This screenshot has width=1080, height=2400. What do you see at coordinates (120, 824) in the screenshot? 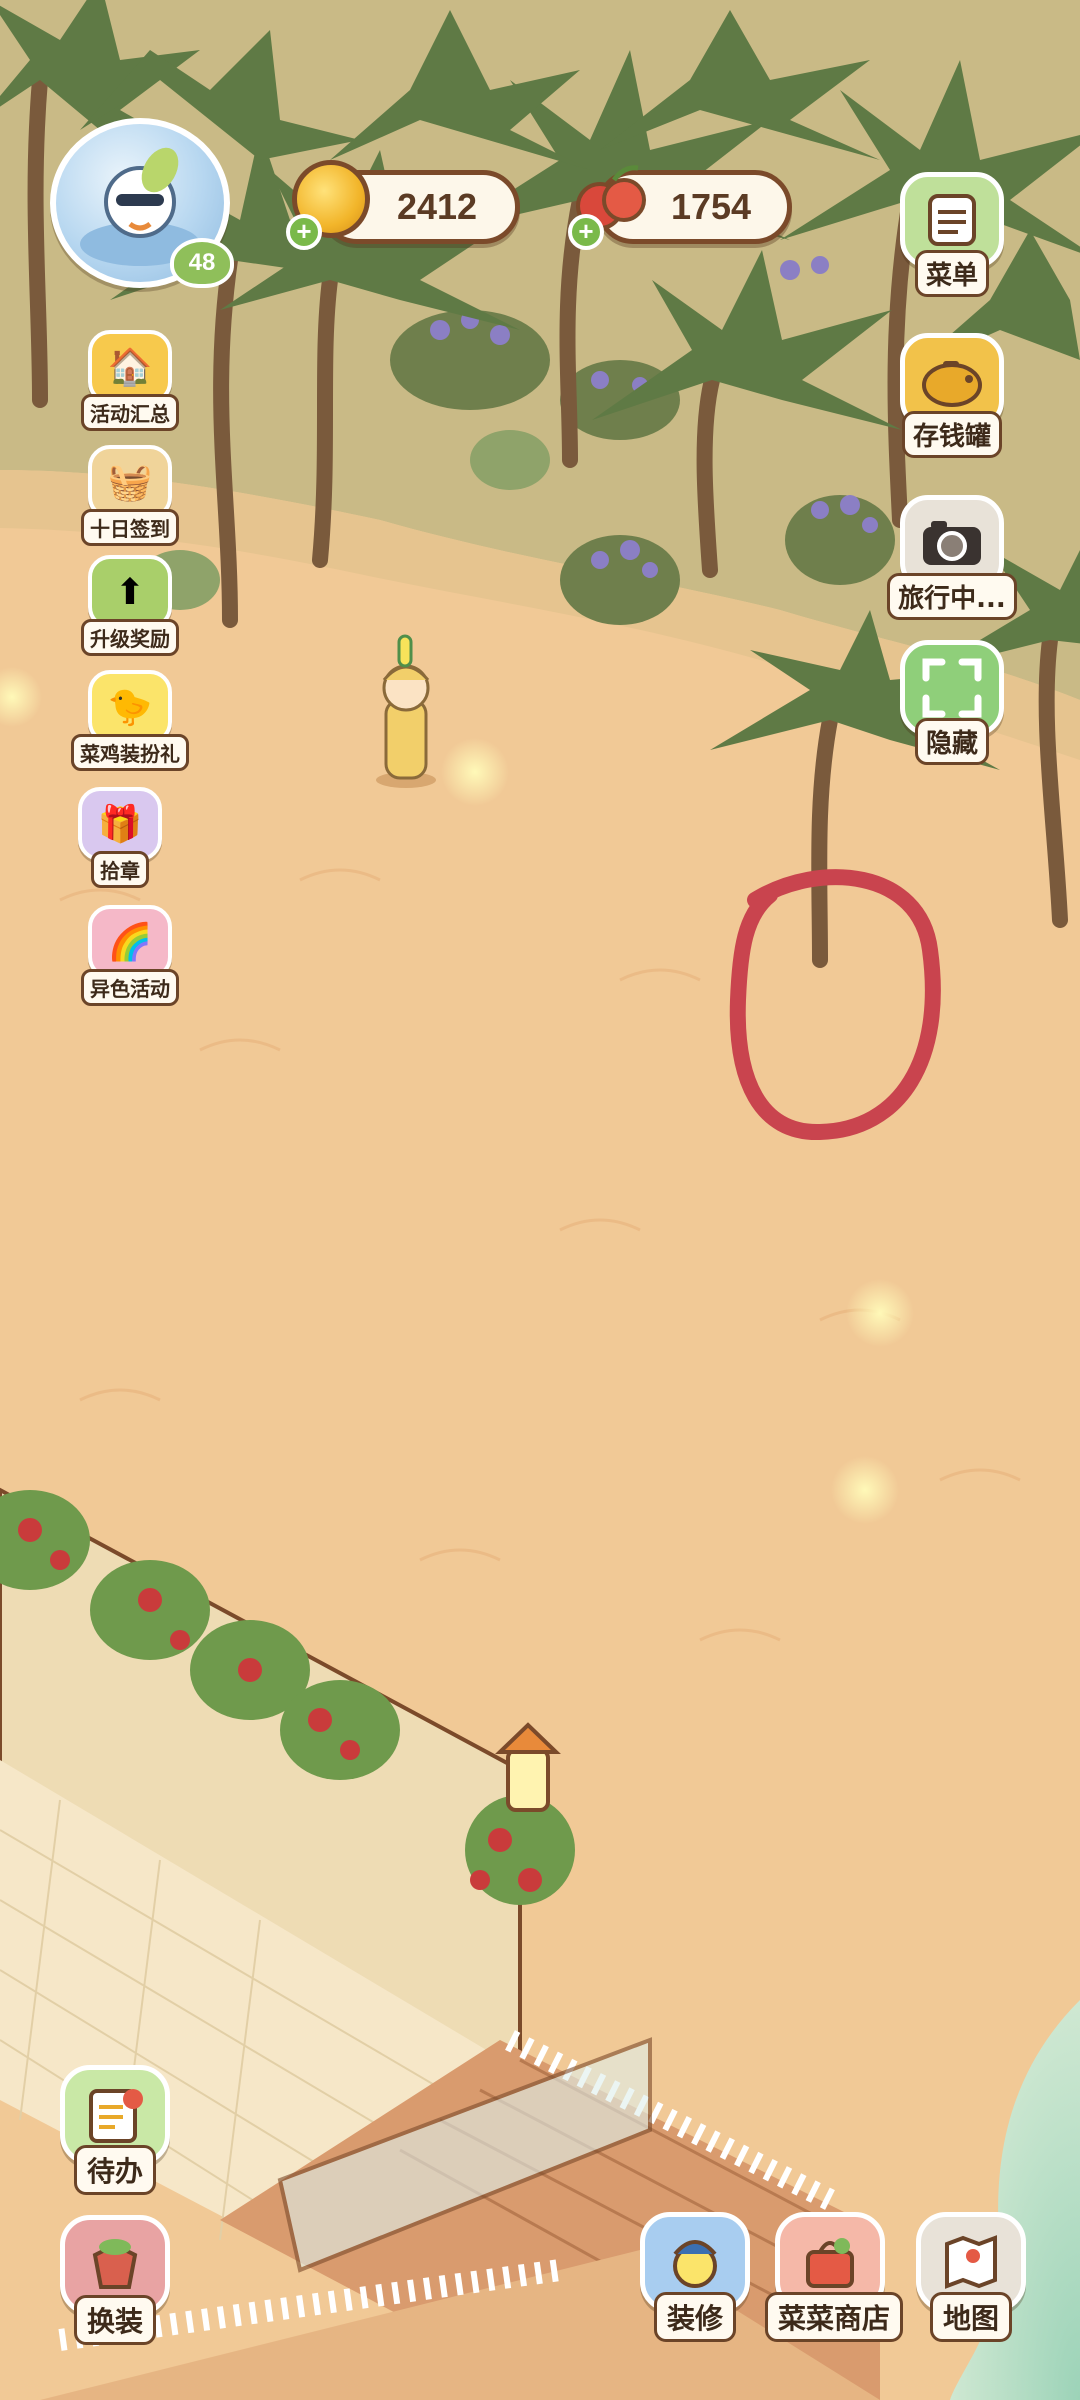
I see `collect-badge-icon: 🎁` at bounding box center [120, 824].